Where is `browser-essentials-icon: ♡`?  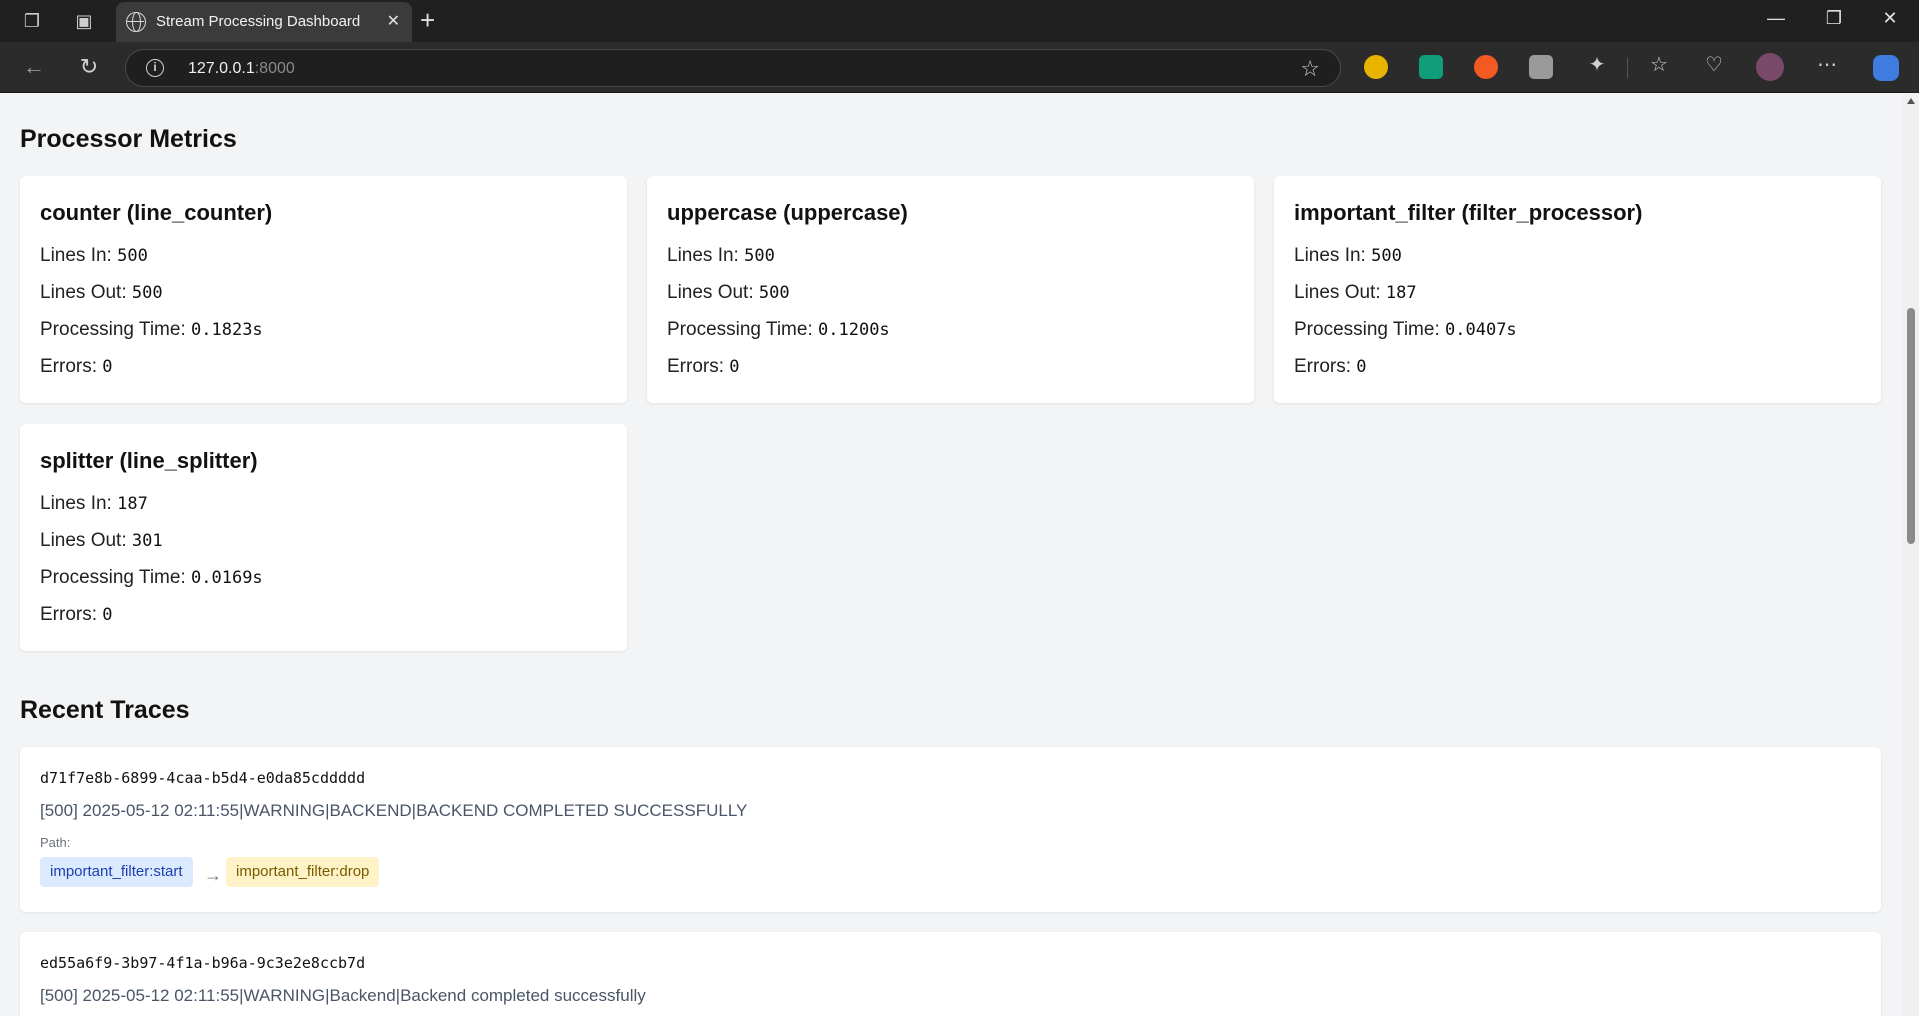
browser-essentials-icon: ♡ is located at coordinates (1714, 64).